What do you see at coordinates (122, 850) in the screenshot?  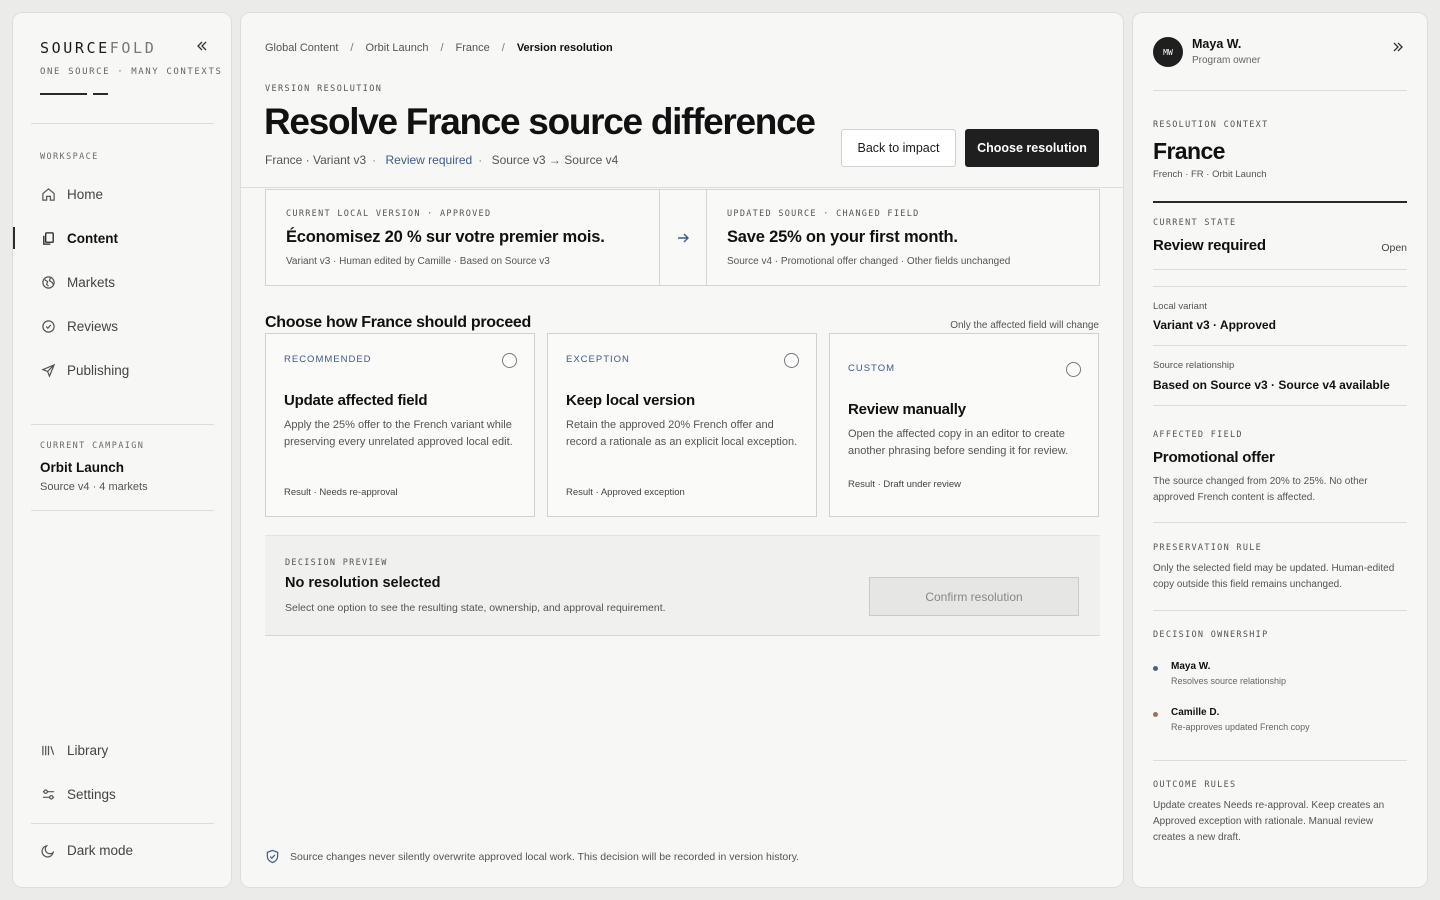 I see `dark-mode-toggle: Dark mode` at bounding box center [122, 850].